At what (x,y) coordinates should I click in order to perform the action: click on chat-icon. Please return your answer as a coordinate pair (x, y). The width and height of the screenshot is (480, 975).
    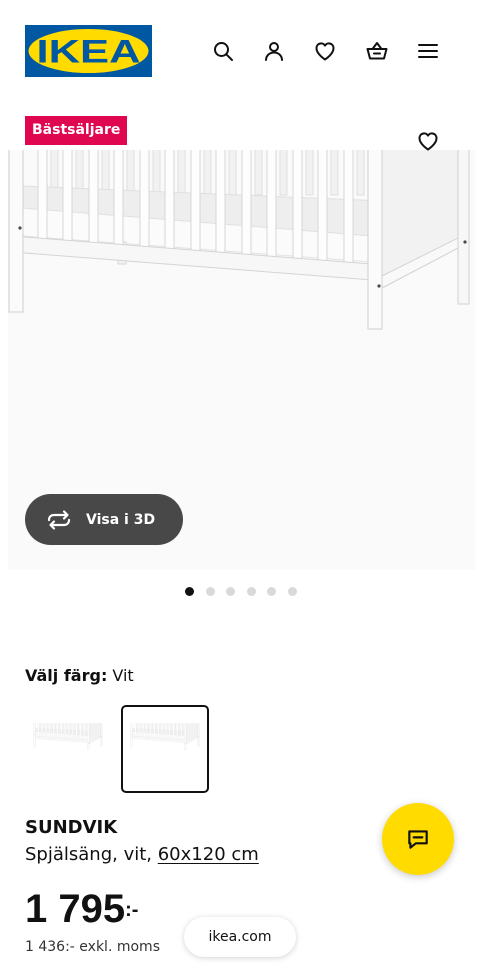
    Looking at the image, I should click on (418, 839).